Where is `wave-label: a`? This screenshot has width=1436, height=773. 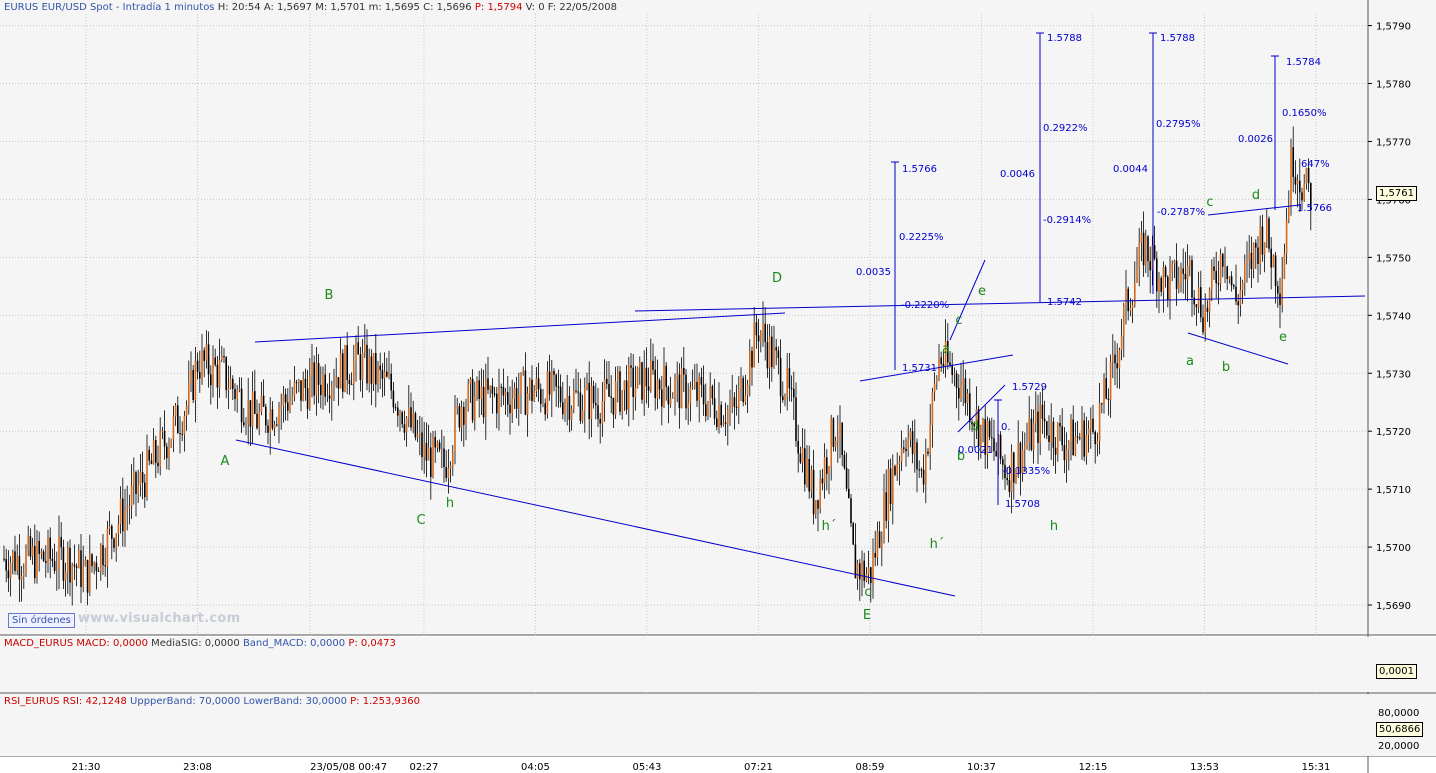
wave-label: a is located at coordinates (1190, 361).